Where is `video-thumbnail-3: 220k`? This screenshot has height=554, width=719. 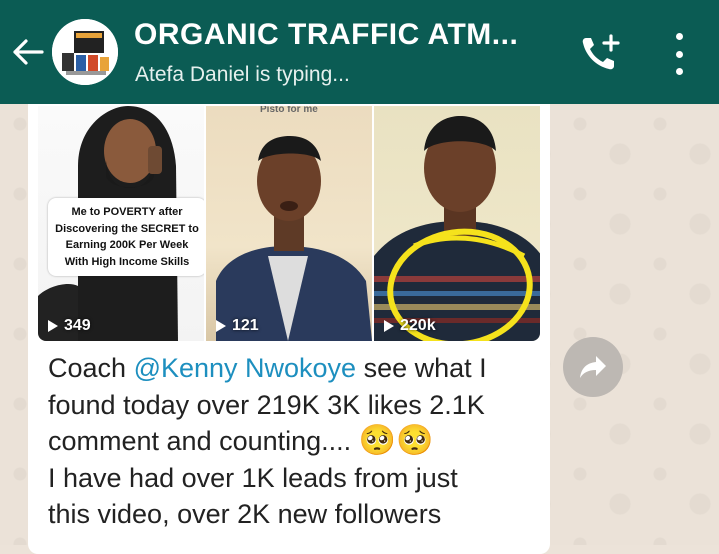
video-thumbnail-3: 220k is located at coordinates (457, 223).